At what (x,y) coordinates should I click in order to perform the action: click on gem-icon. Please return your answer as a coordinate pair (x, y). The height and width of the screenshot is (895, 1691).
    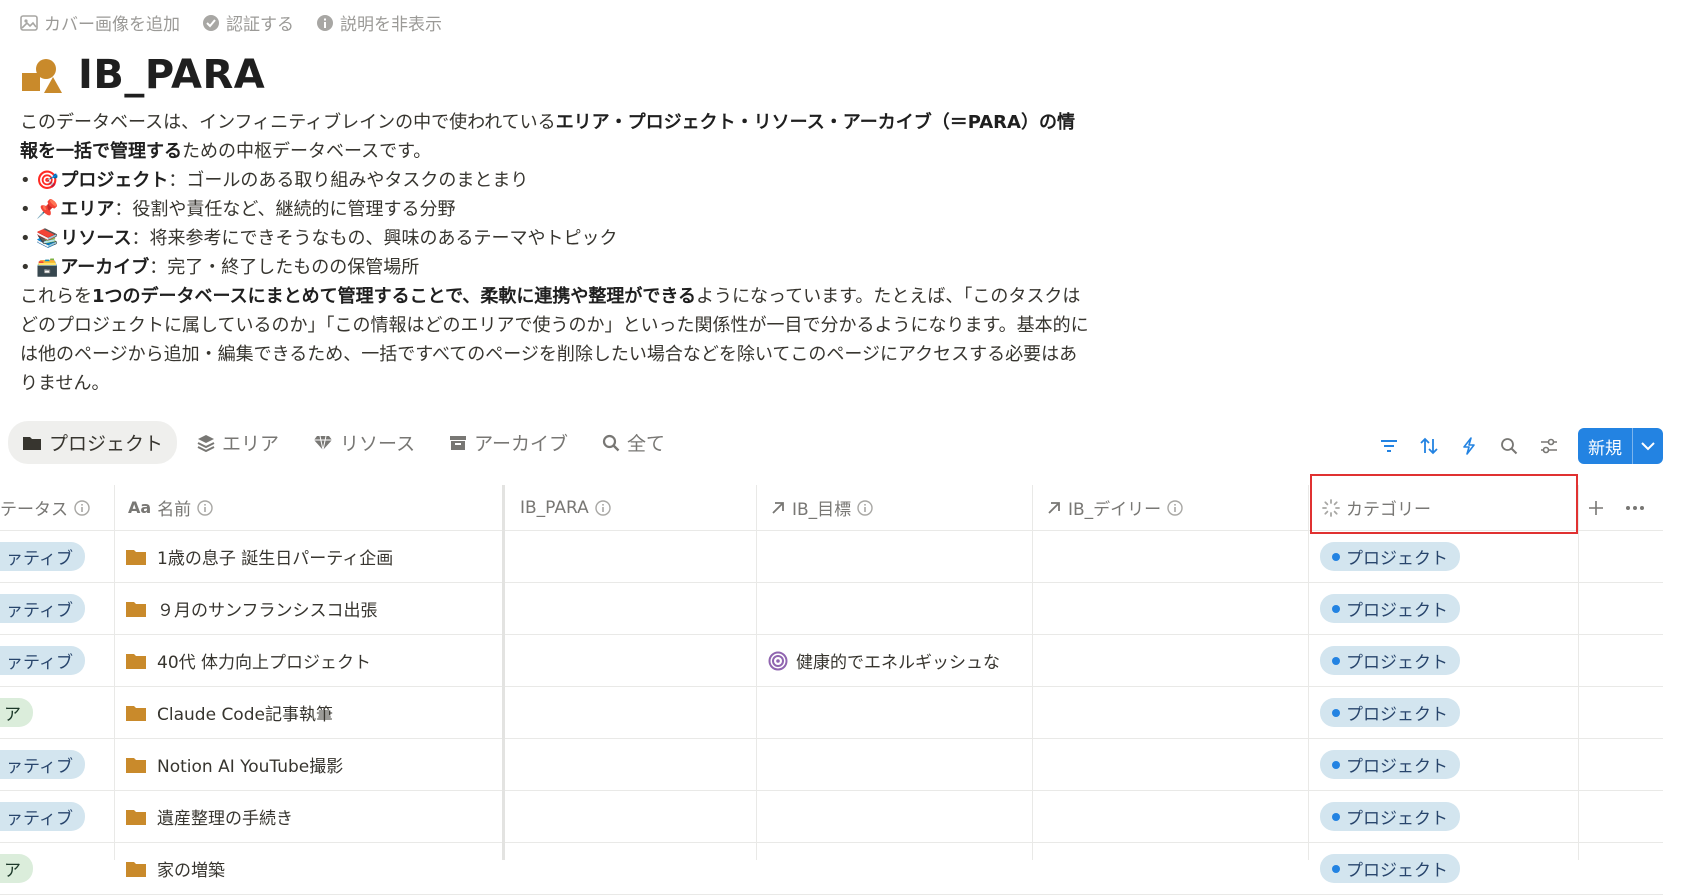
    Looking at the image, I should click on (323, 443).